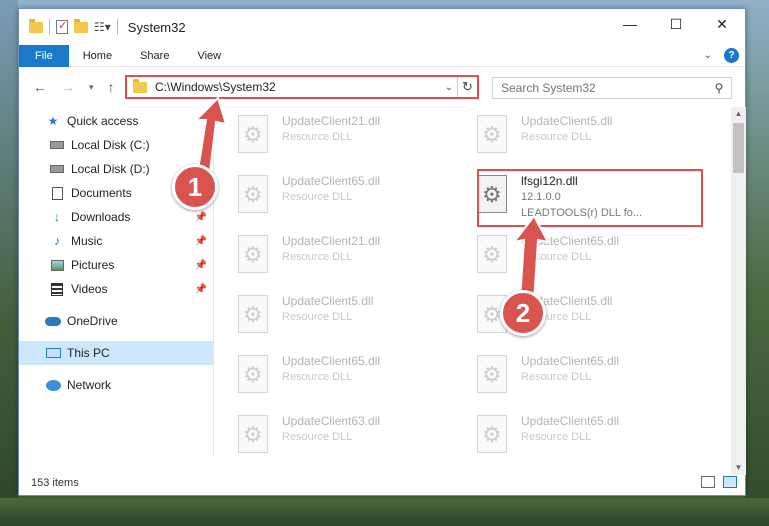 The width and height of the screenshot is (769, 526). Describe the element at coordinates (467, 87) in the screenshot. I see `refresh-icon: ↻` at that location.